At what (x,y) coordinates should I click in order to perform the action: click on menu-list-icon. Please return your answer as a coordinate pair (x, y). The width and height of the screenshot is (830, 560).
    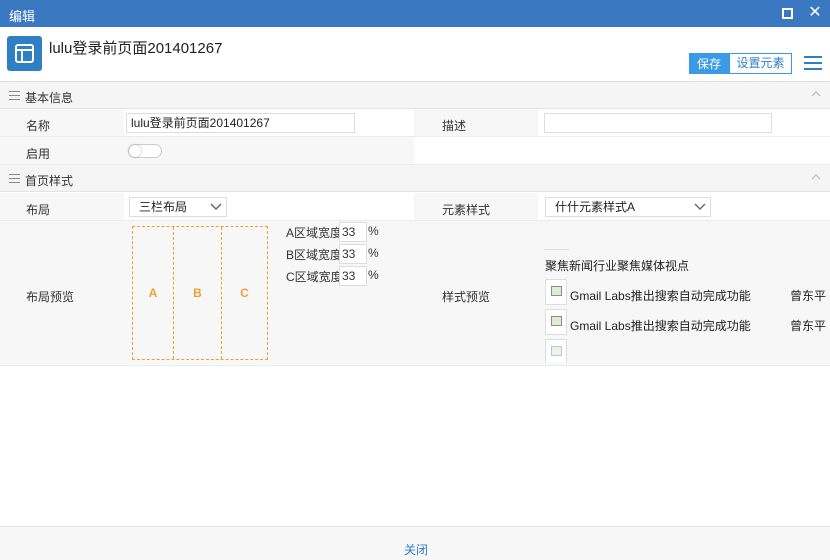
    Looking at the image, I should click on (813, 63).